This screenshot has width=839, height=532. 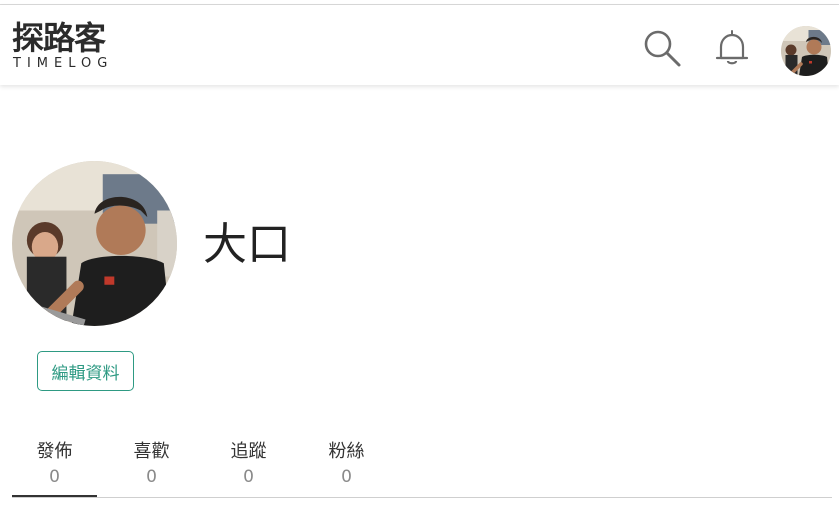 What do you see at coordinates (151, 451) in the screenshot?
I see `tab-label: 喜歡` at bounding box center [151, 451].